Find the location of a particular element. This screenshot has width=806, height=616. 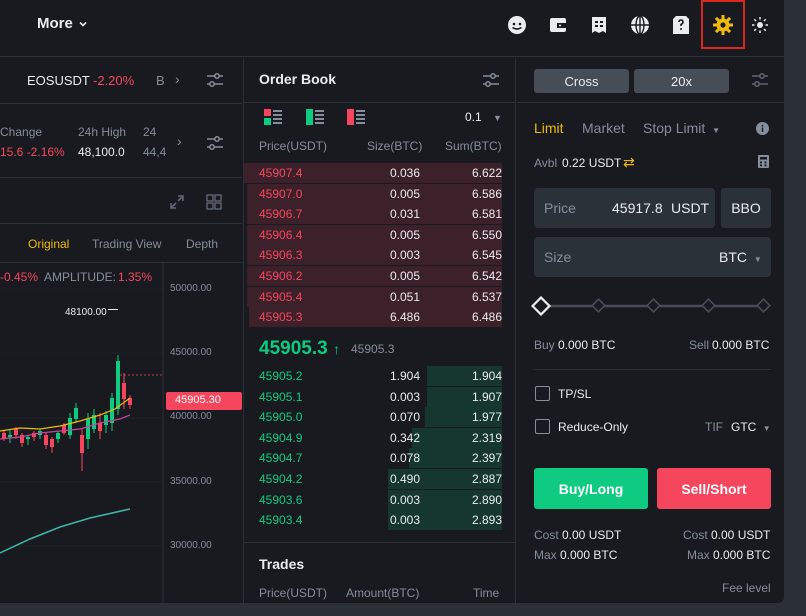

slider-handle is located at coordinates (541, 306).